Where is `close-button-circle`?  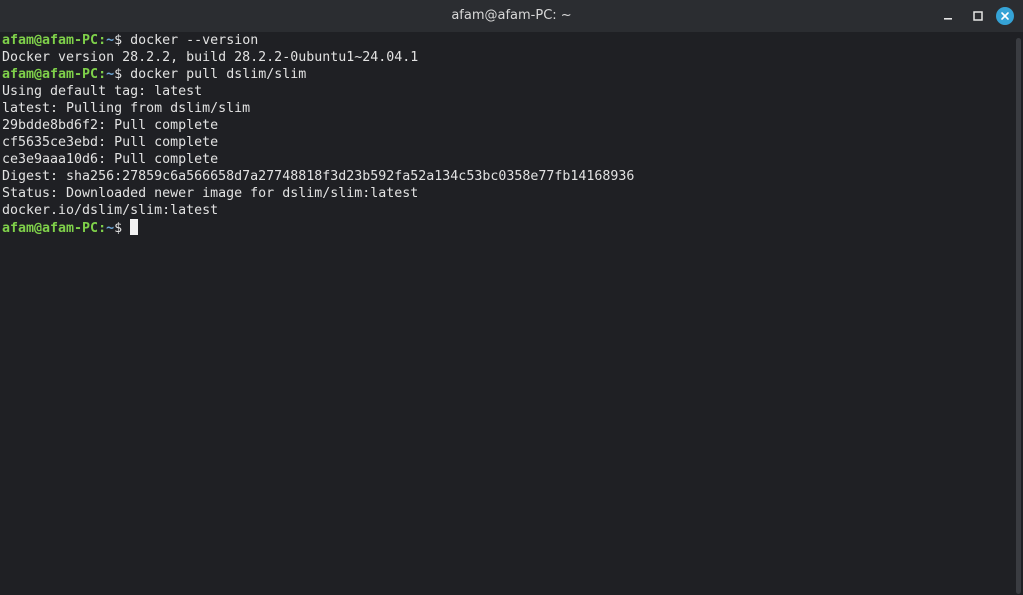
close-button-circle is located at coordinates (1005, 16).